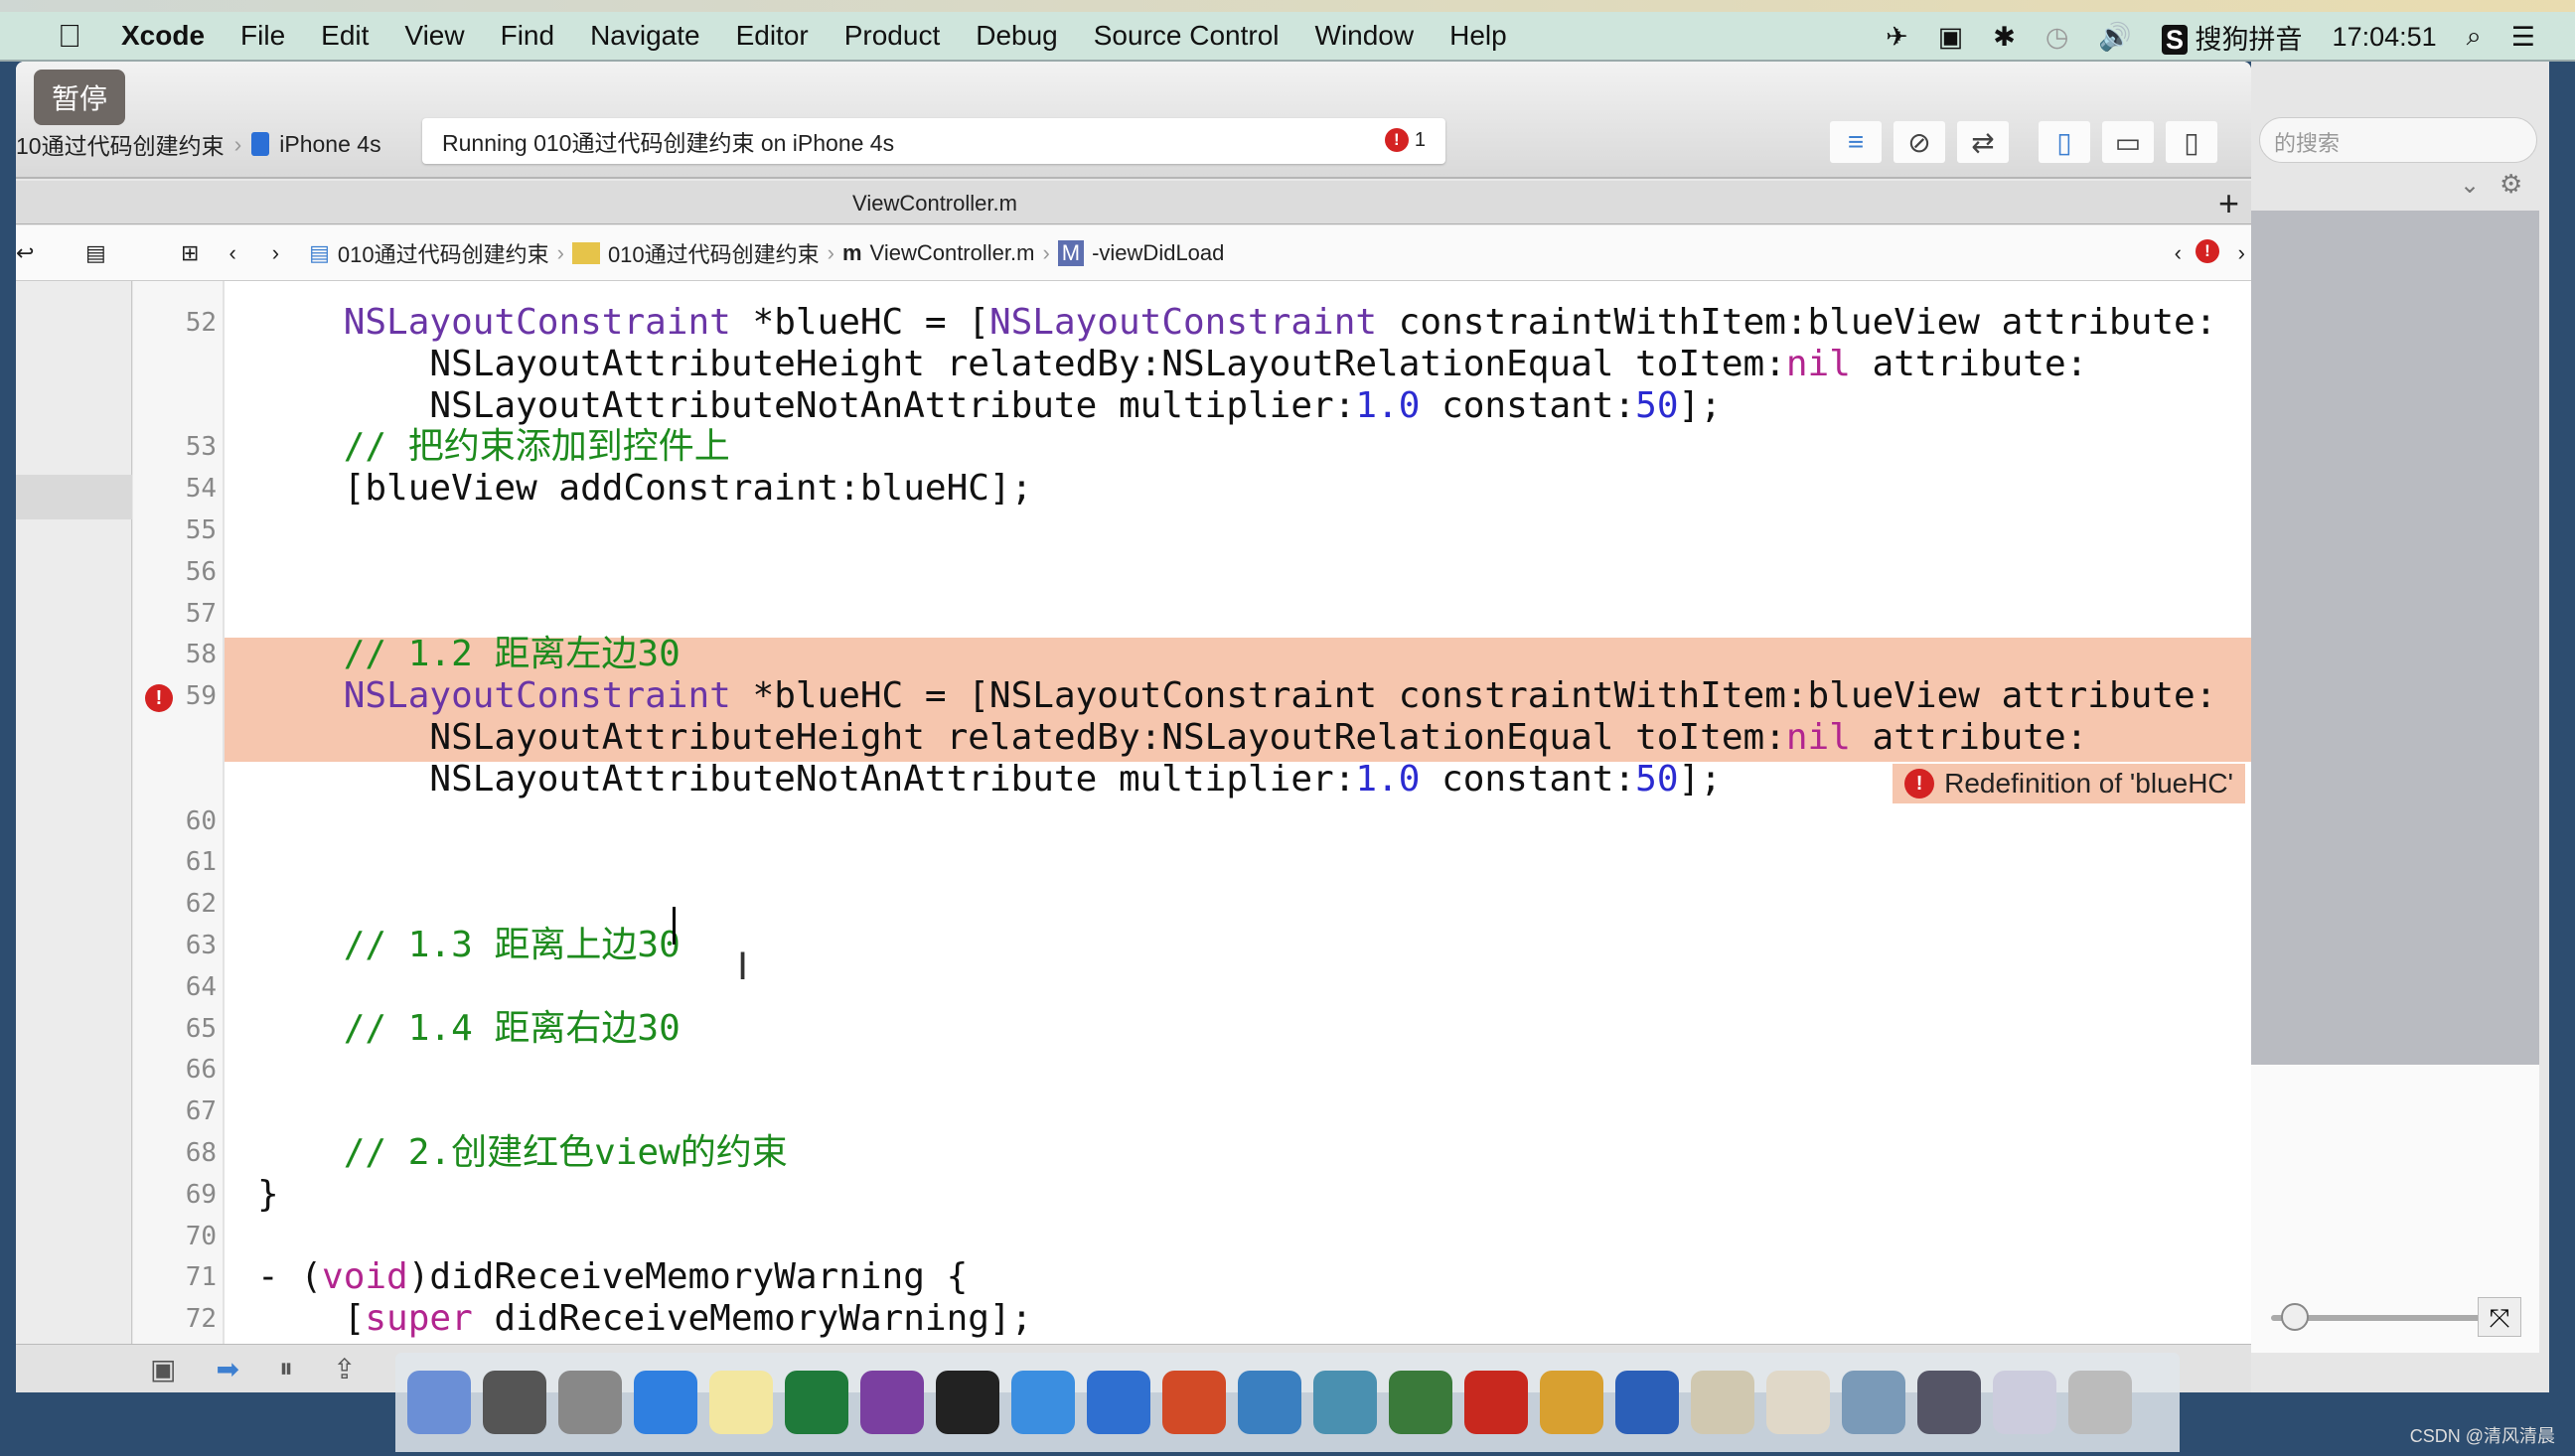  What do you see at coordinates (1192, 1195) in the screenshot?
I see `code-line: 69}` at bounding box center [1192, 1195].